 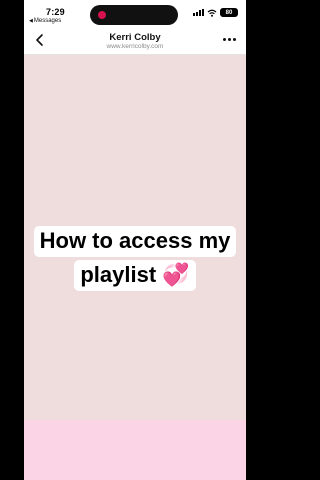 I want to click on more-icon, so click(x=229, y=39).